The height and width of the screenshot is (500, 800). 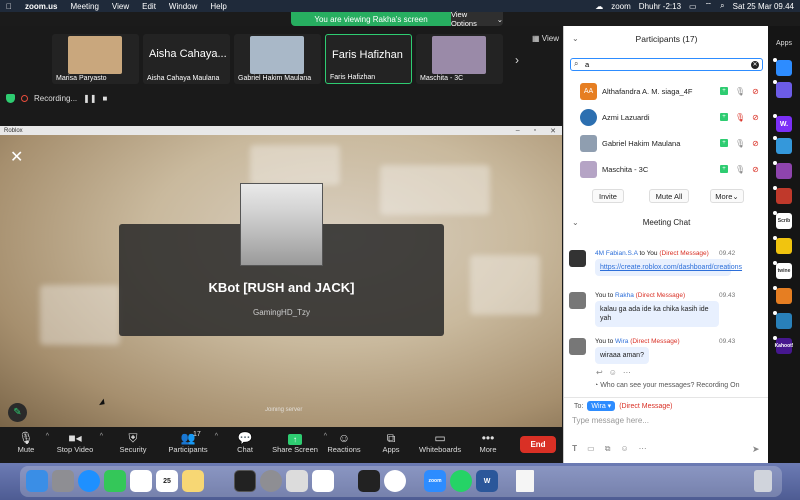 I want to click on app-icon: W., so click(x=782, y=123).